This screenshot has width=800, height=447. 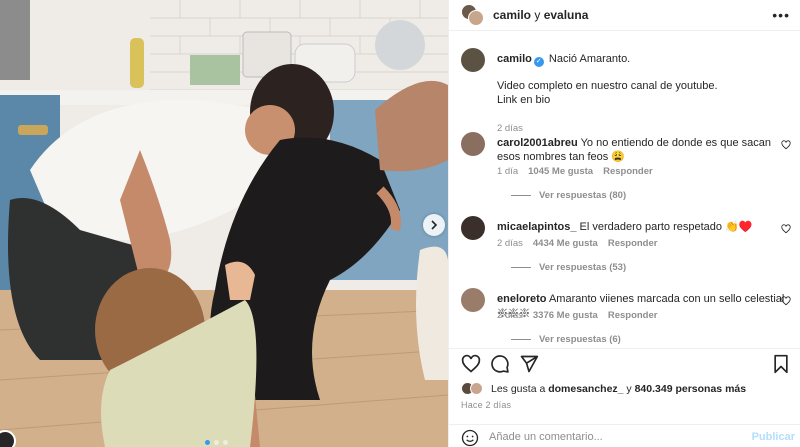 I want to click on comment-username: carol2001abreu, so click(x=537, y=143).